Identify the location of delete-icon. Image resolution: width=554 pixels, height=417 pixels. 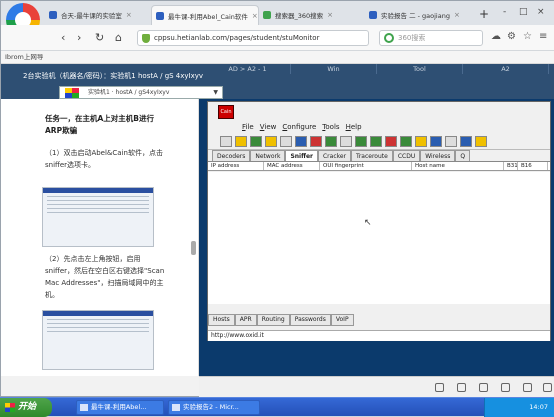
(316, 141).